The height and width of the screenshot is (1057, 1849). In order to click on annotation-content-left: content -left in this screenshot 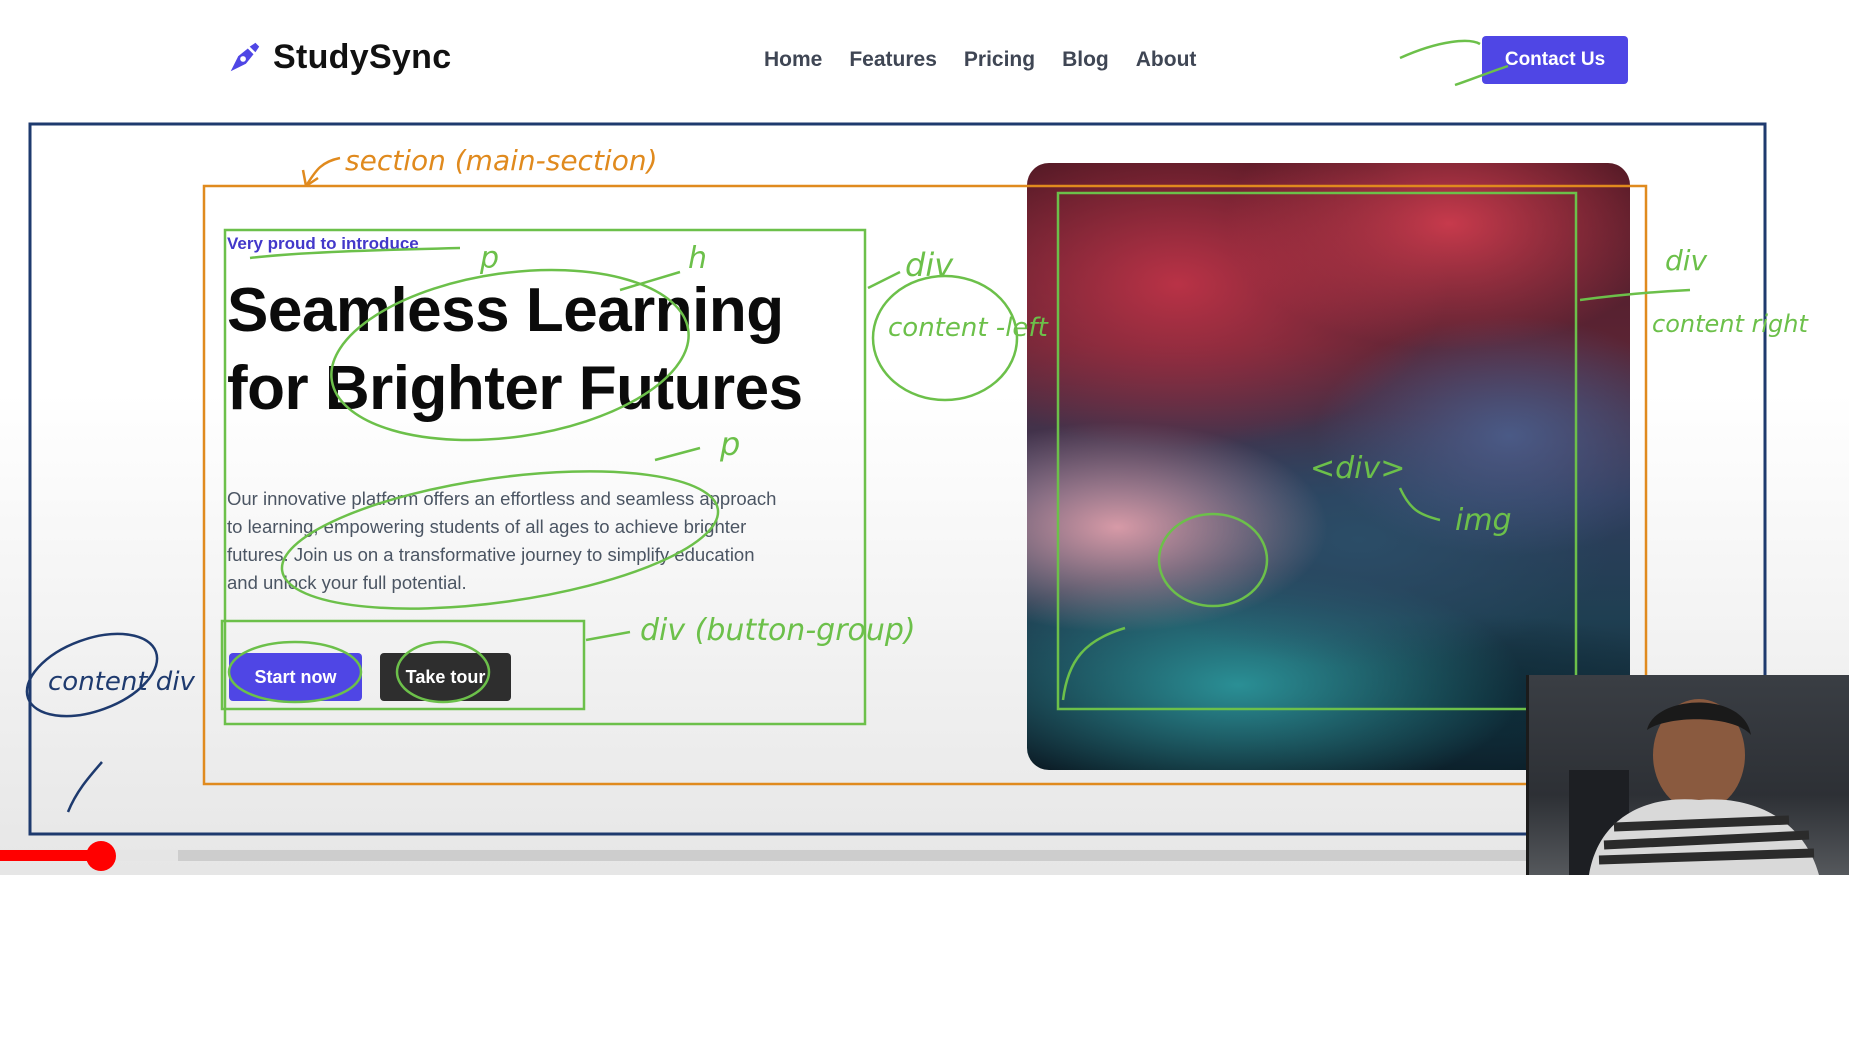, I will do `click(968, 328)`.